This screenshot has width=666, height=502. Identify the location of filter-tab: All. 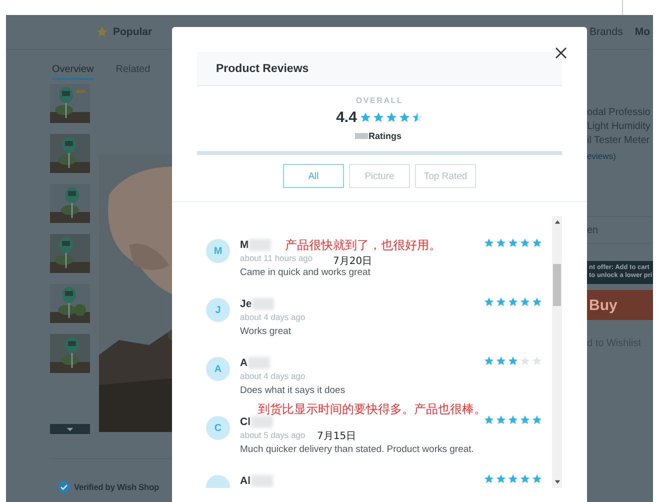
(313, 176).